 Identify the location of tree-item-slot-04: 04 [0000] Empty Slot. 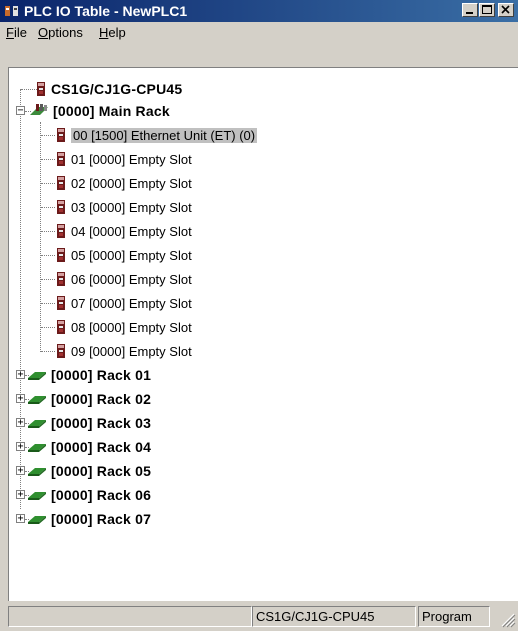
(123, 231).